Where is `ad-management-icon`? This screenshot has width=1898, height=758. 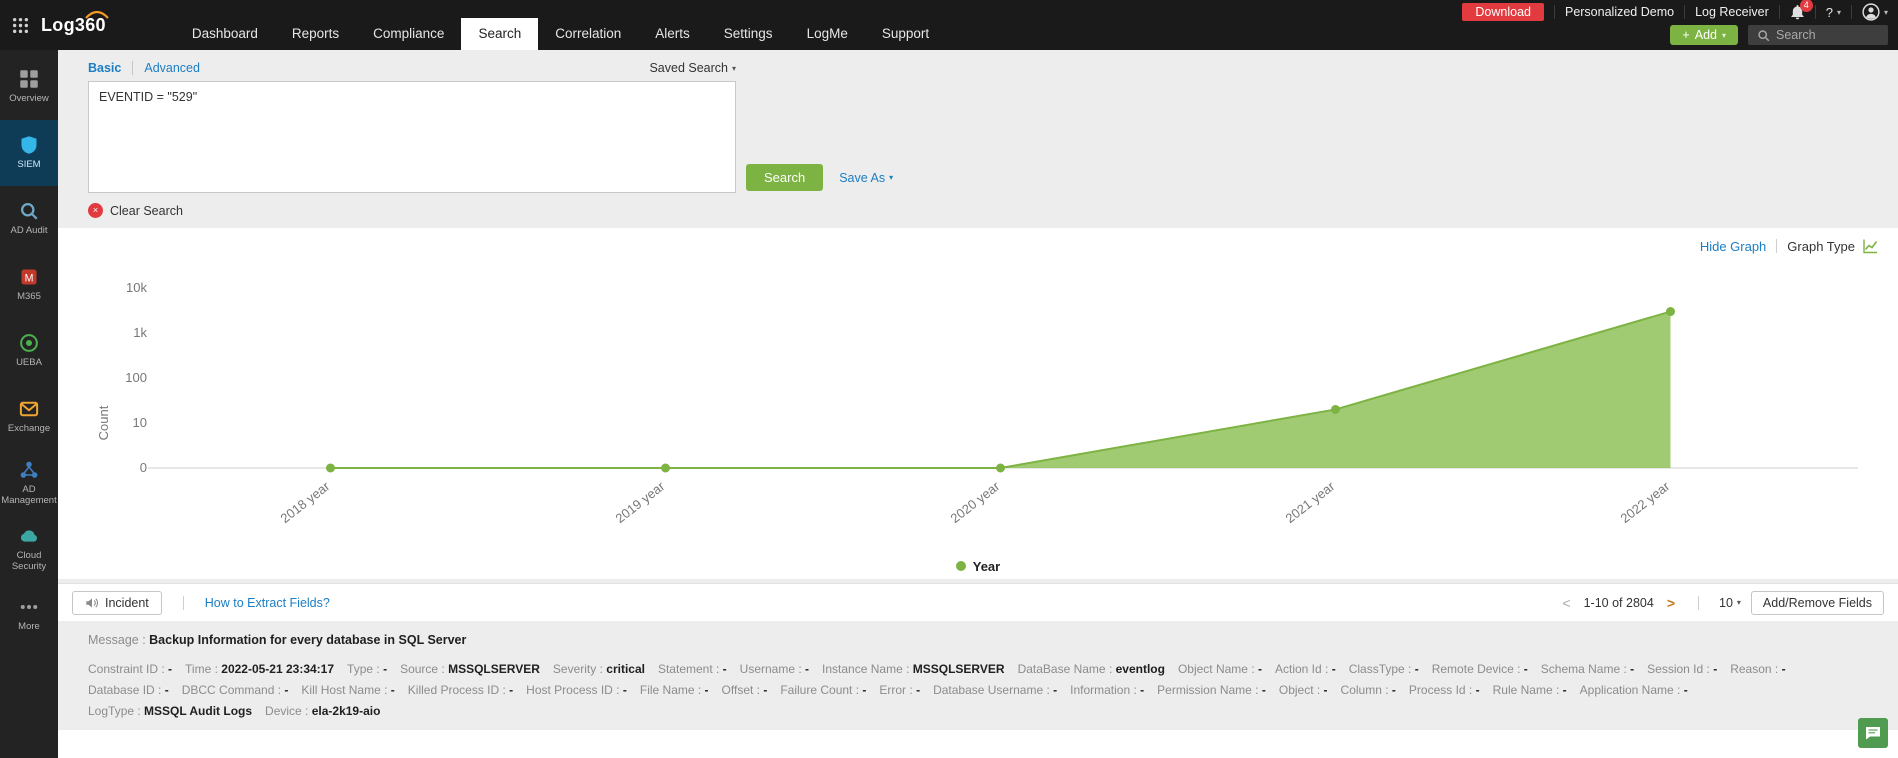
ad-management-icon is located at coordinates (29, 470).